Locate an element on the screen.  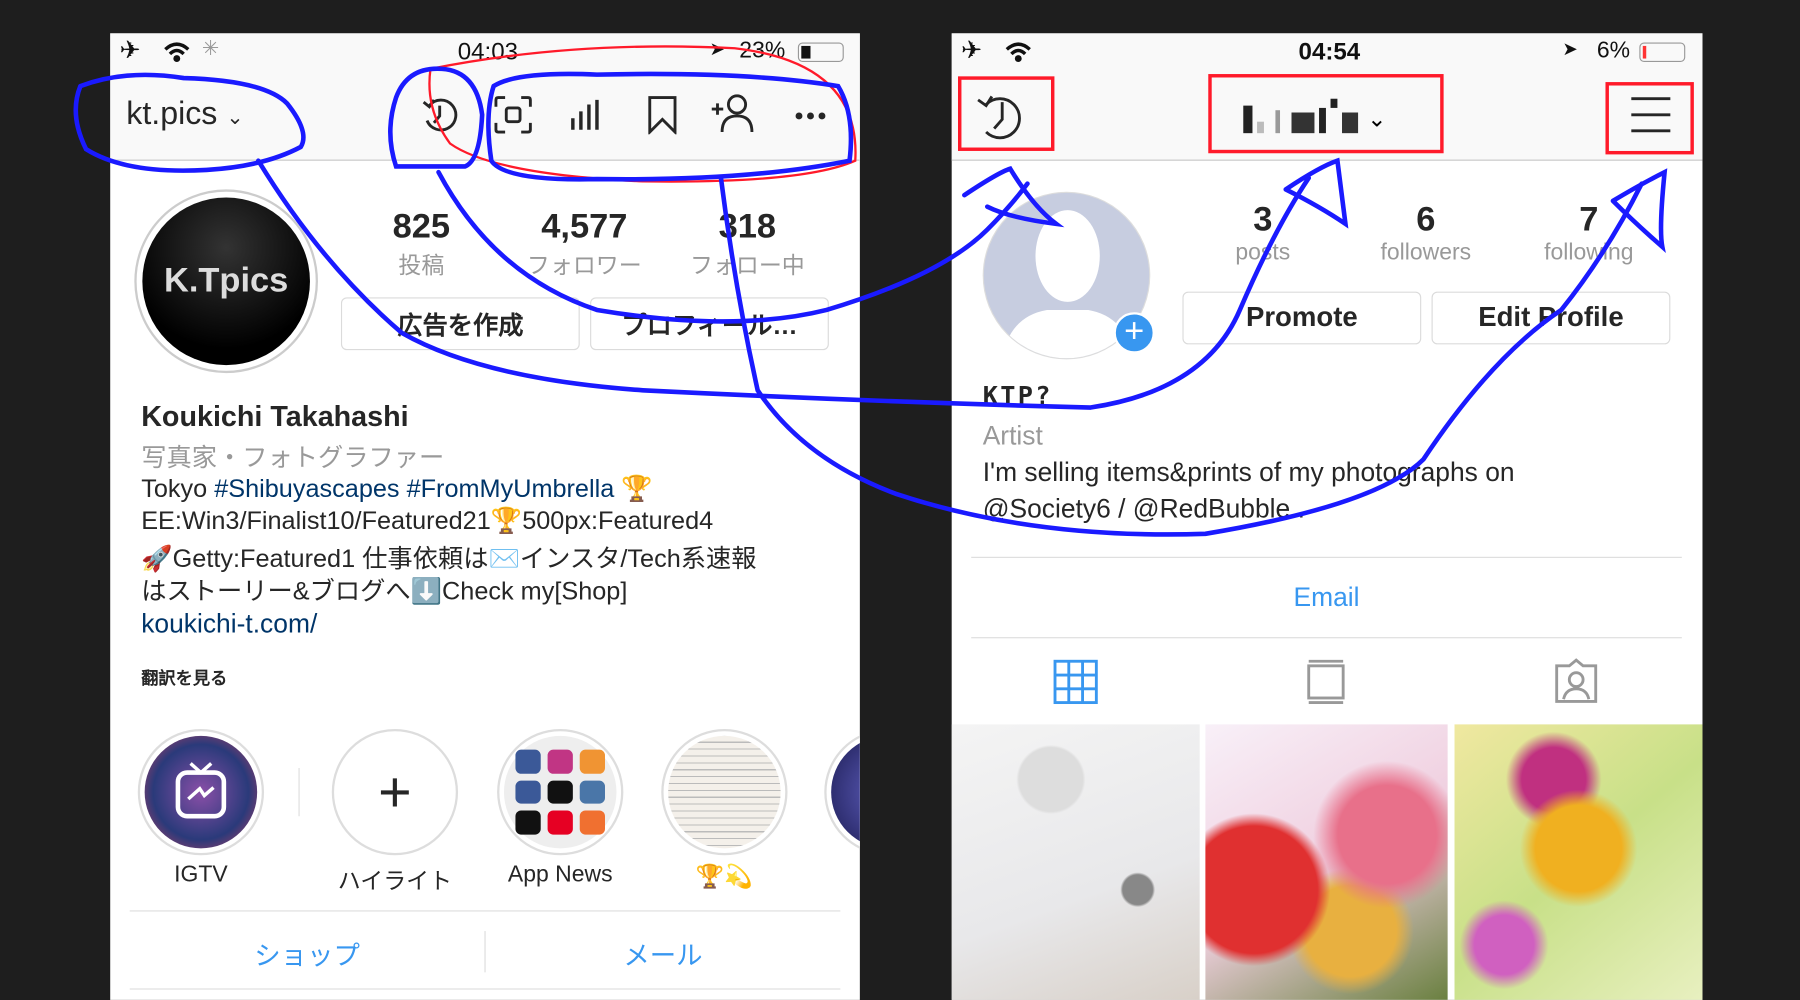
highlight-igtv is located at coordinates (201, 792).